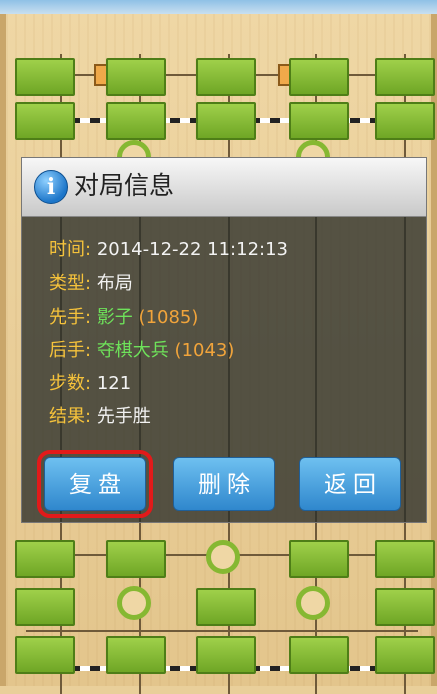  I want to click on type-value: 布局, so click(114, 283).